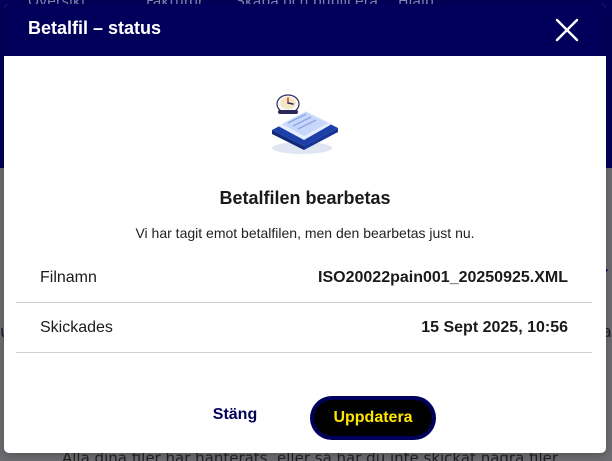 This screenshot has height=461, width=612. Describe the element at coordinates (304, 278) in the screenshot. I see `detail-row-filename: Filnamn ISO20022pain001_20250925.XML` at that location.